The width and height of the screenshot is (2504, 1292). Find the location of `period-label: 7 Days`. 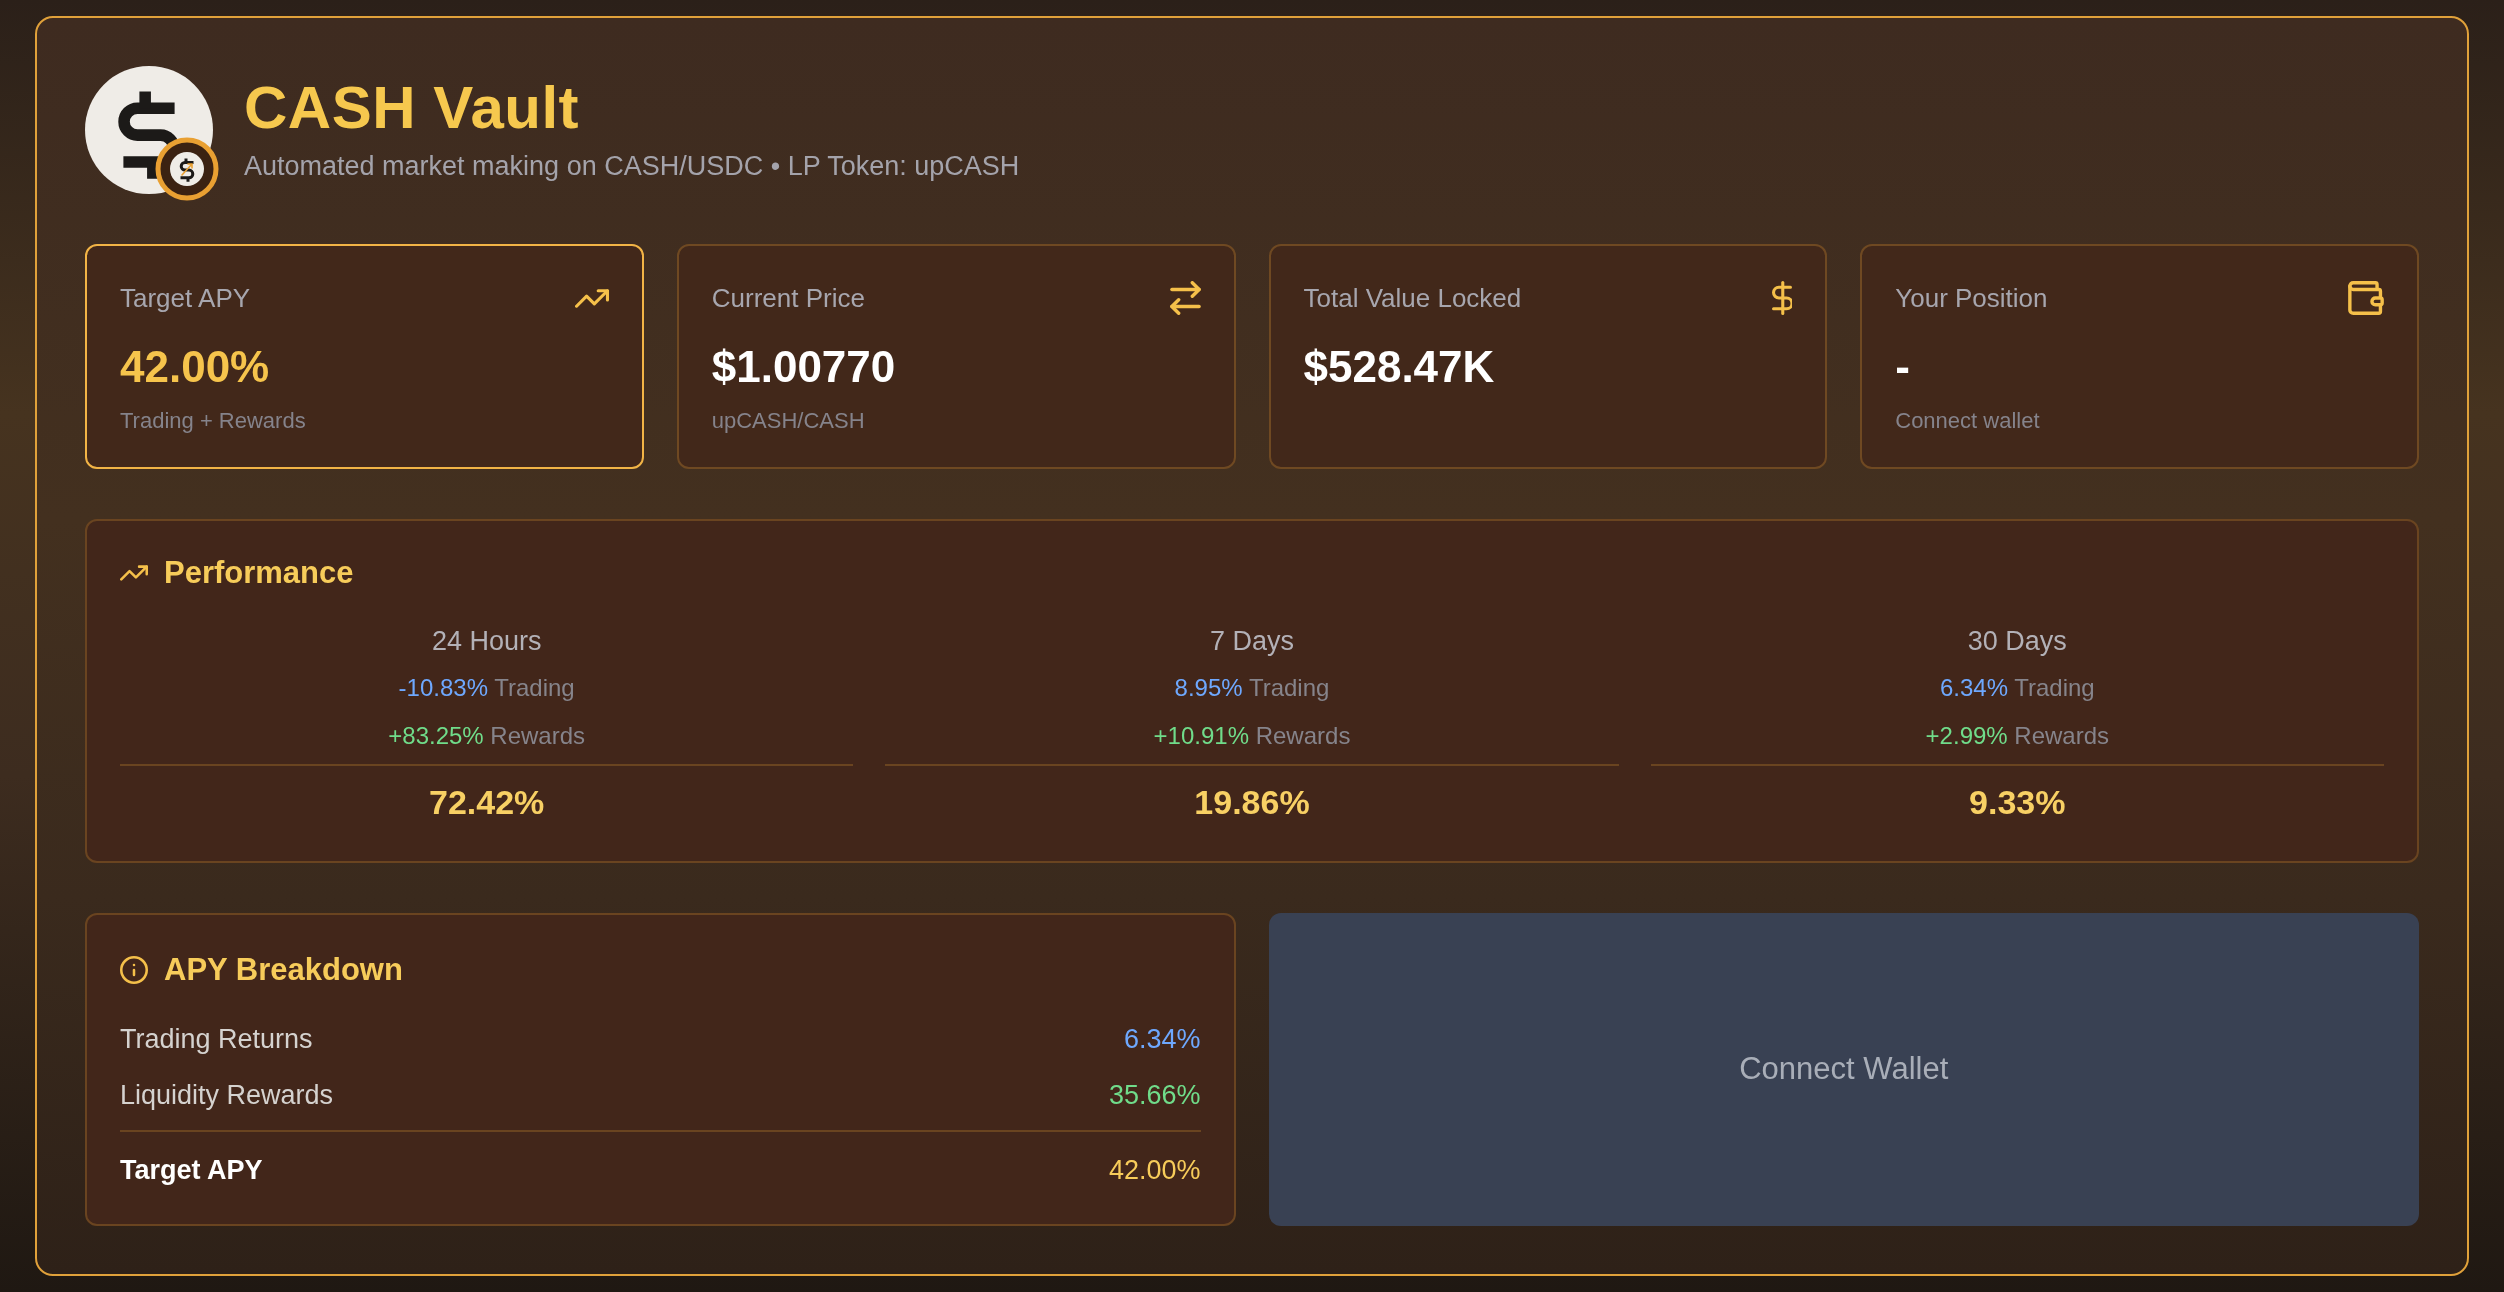

period-label: 7 Days is located at coordinates (1251, 641).